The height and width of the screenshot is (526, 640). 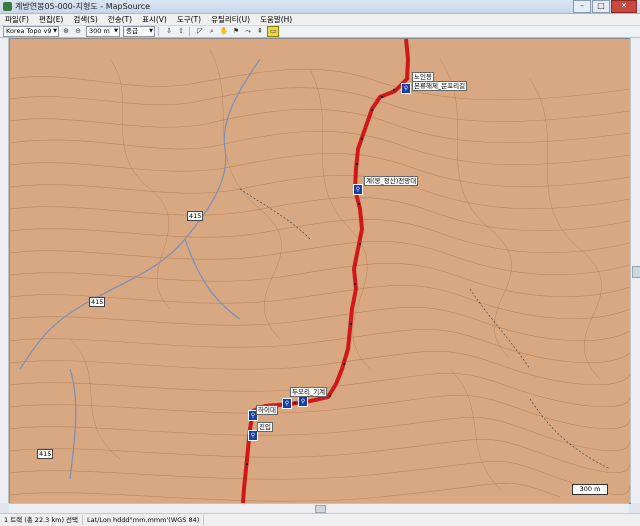 What do you see at coordinates (440, 86) in the screenshot?
I see `waypoint-label-sub: 본류해제_문포리길` at bounding box center [440, 86].